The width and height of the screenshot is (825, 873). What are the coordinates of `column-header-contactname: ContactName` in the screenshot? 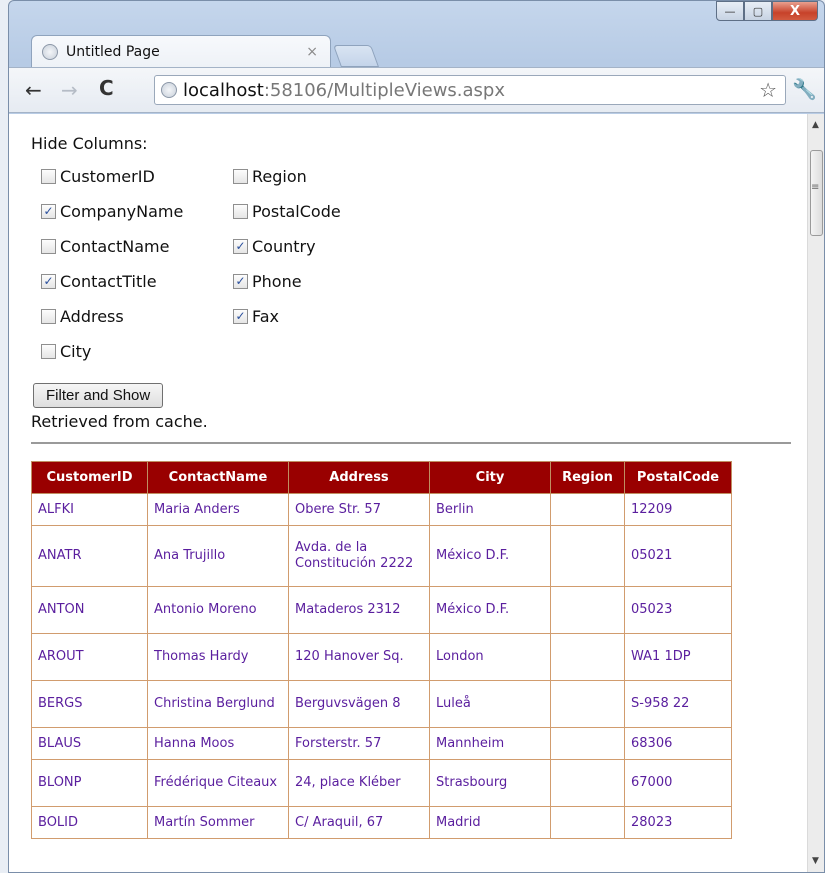 It's located at (218, 477).